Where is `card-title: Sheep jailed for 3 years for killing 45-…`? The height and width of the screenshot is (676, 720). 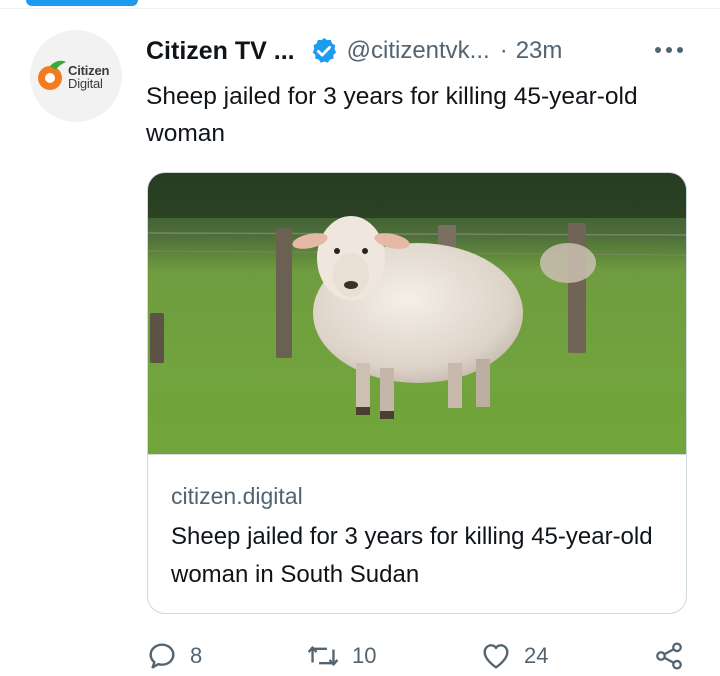 card-title: Sheep jailed for 3 years for killing 45-… is located at coordinates (412, 555).